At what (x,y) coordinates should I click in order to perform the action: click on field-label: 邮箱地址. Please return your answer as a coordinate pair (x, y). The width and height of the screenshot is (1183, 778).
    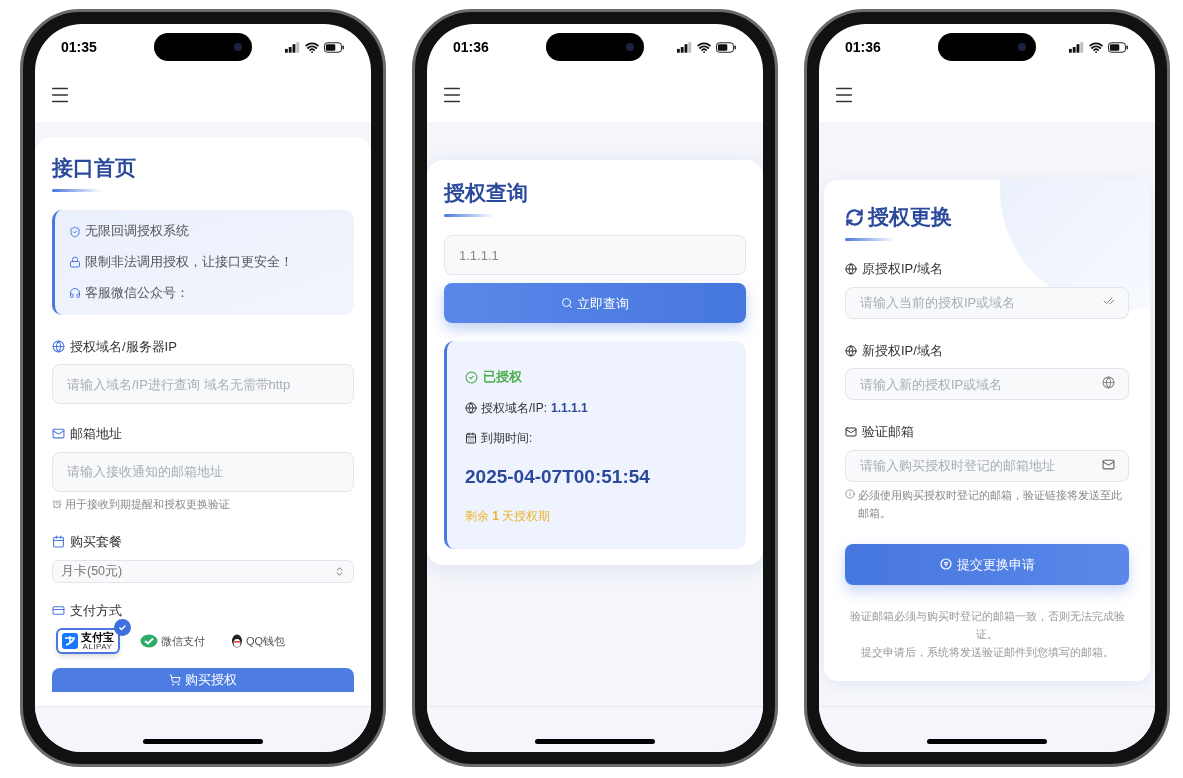
    Looking at the image, I should click on (96, 434).